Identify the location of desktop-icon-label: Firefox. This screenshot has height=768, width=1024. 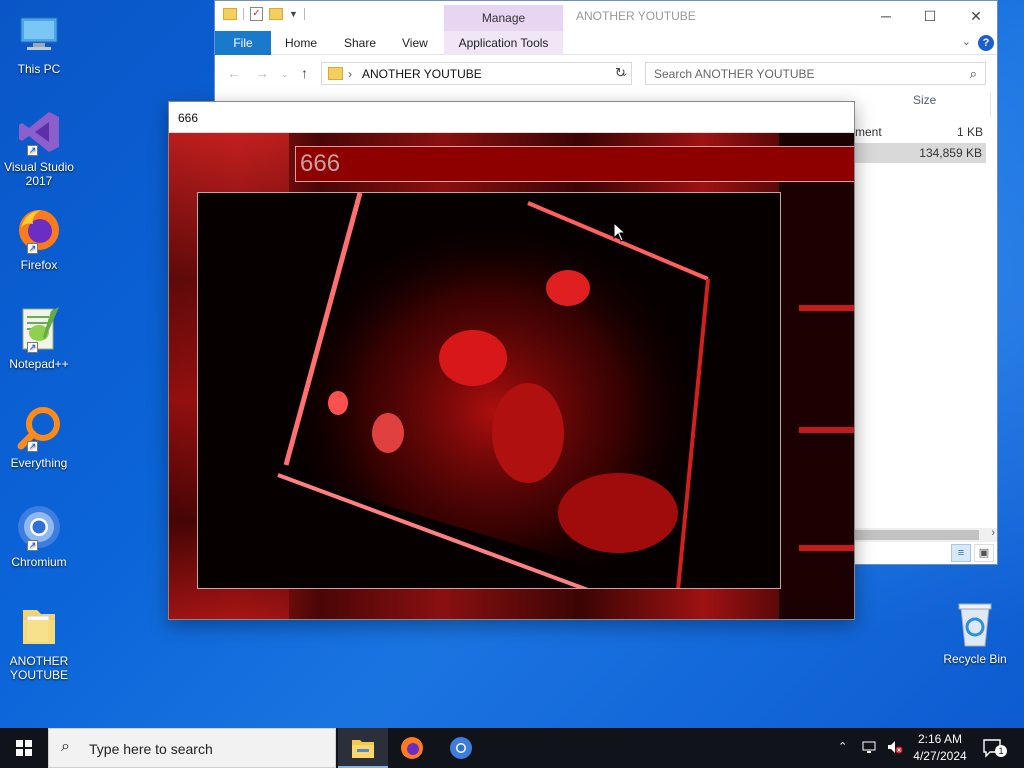
(39, 265).